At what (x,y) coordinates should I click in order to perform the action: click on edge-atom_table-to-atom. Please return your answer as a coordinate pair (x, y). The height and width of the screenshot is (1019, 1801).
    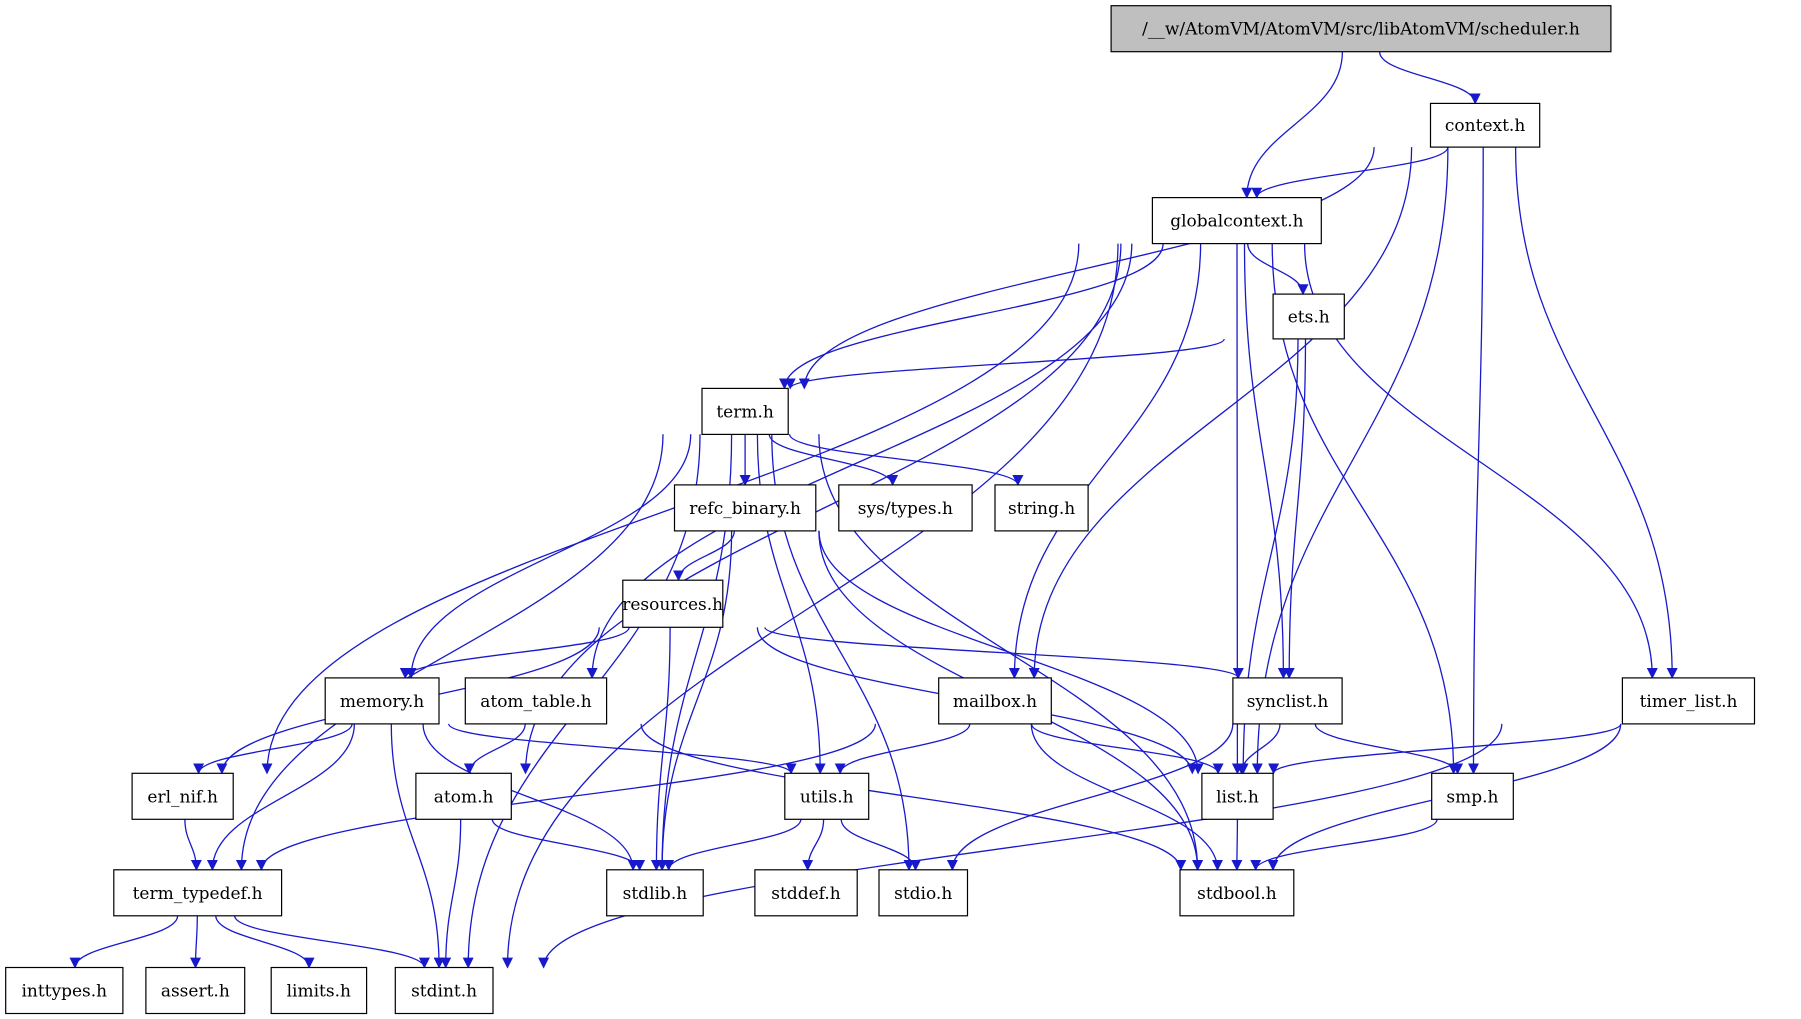
    Looking at the image, I should click on (494, 749).